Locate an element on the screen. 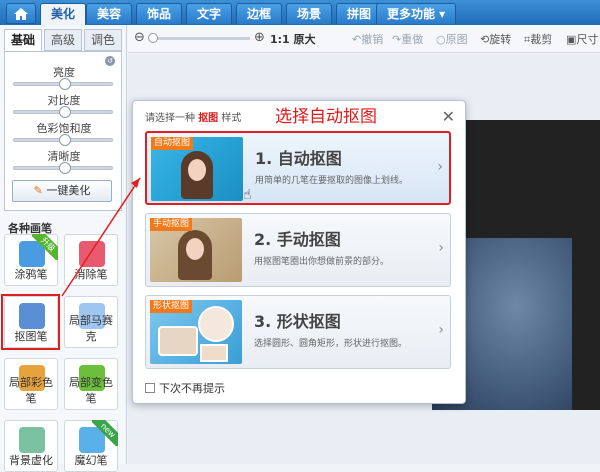 The image size is (600, 472). brush-eraser: 消除笔 is located at coordinates (91, 260).